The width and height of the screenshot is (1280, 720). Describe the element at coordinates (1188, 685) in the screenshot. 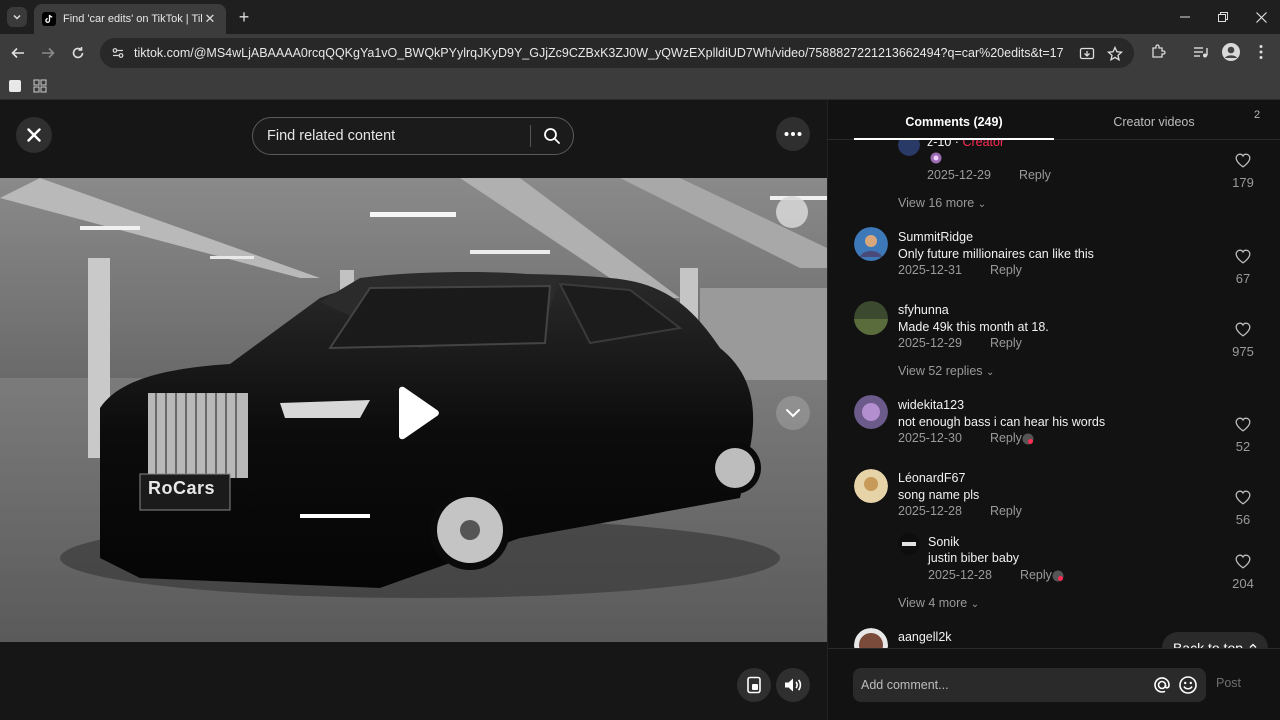

I see `emoji-icon` at that location.